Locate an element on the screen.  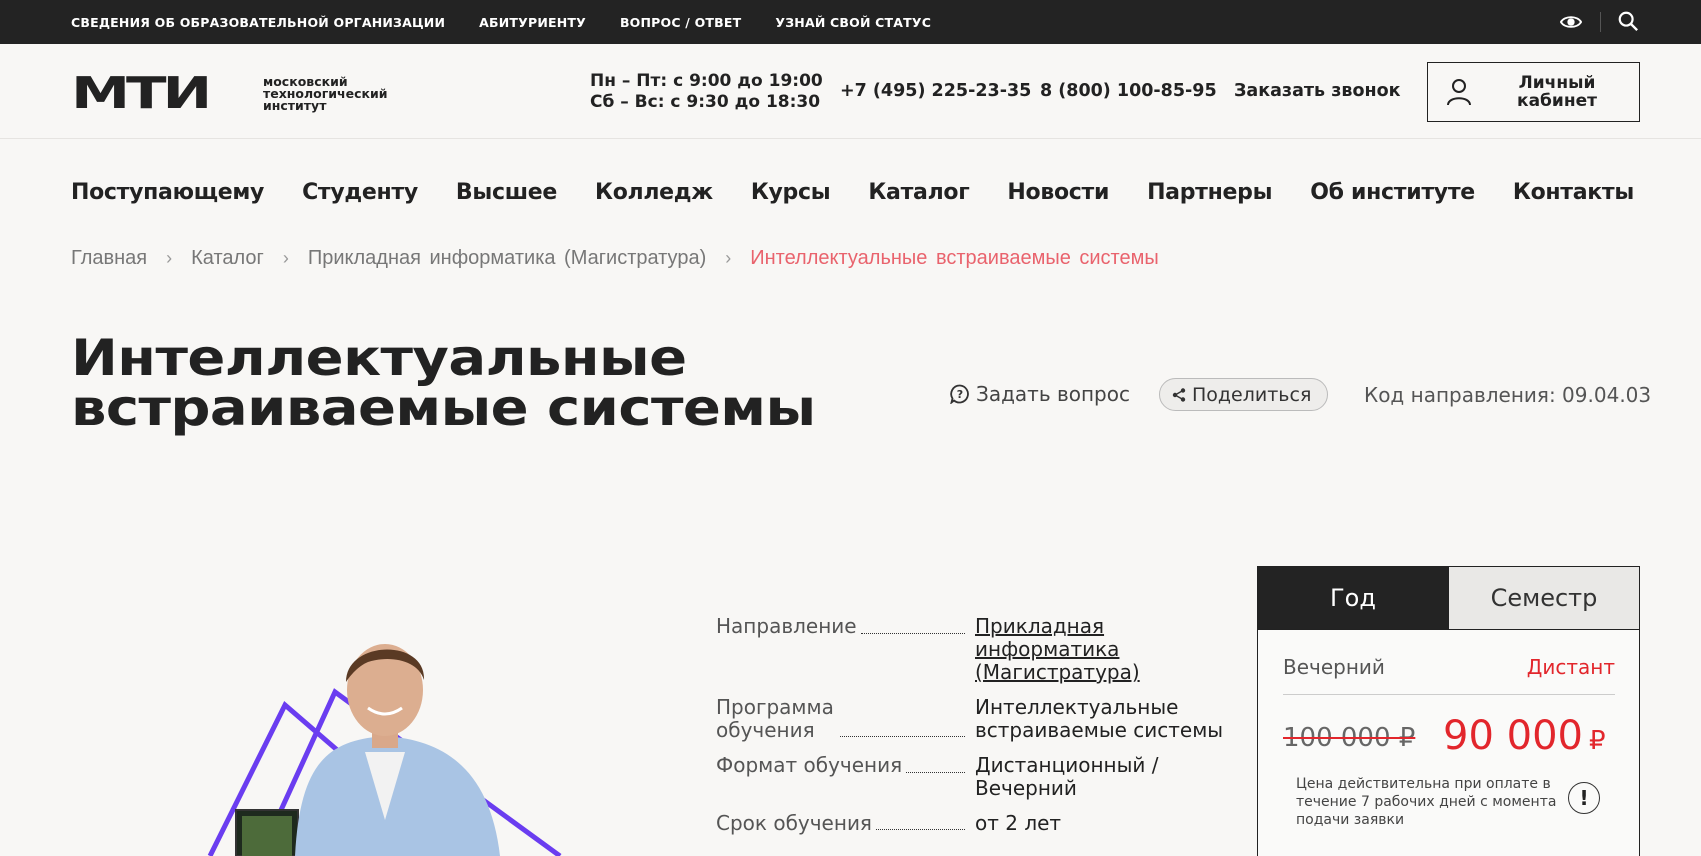
logo-mark: МТИ is located at coordinates (141, 93).